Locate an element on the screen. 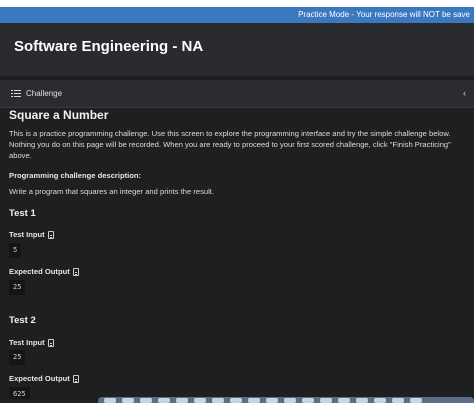 This screenshot has height=403, width=474. window-top-strip is located at coordinates (237, 3).